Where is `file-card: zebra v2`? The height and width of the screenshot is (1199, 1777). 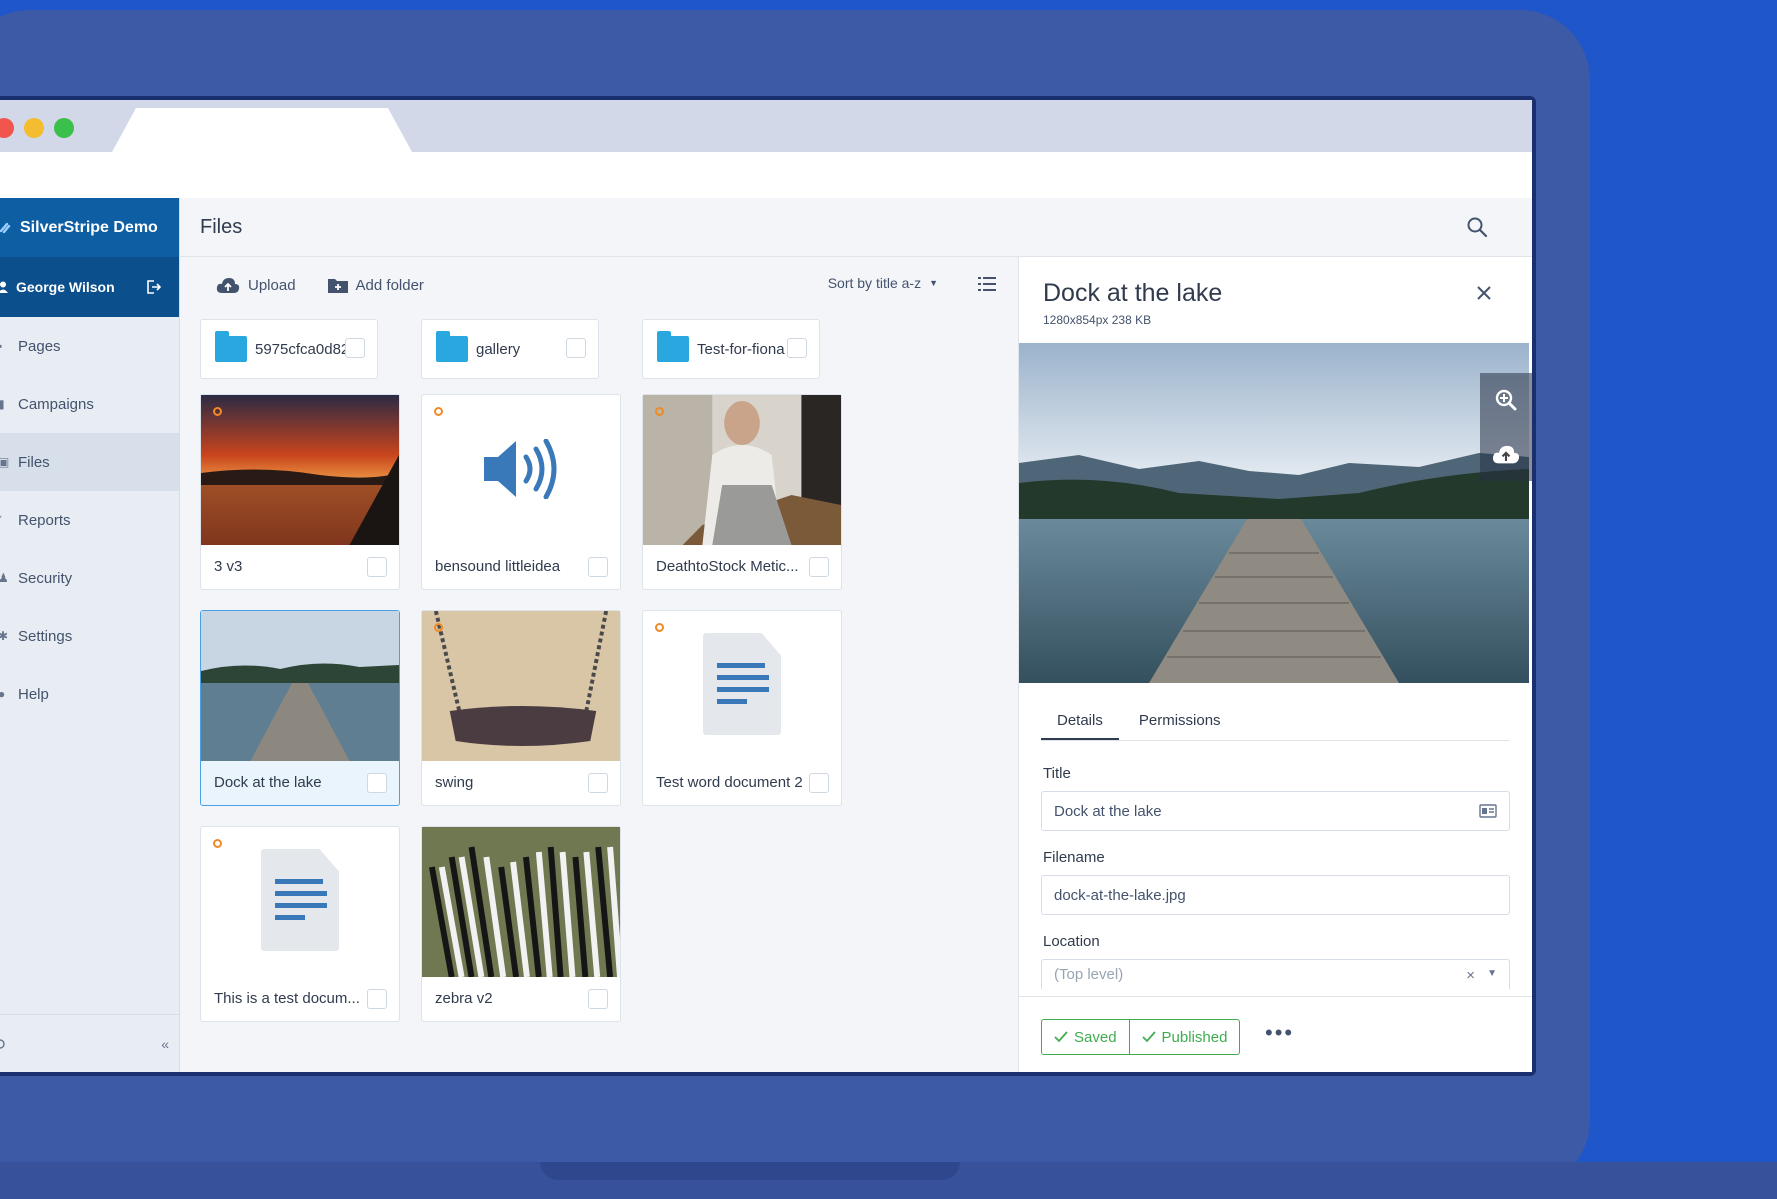
file-card: zebra v2 is located at coordinates (521, 924).